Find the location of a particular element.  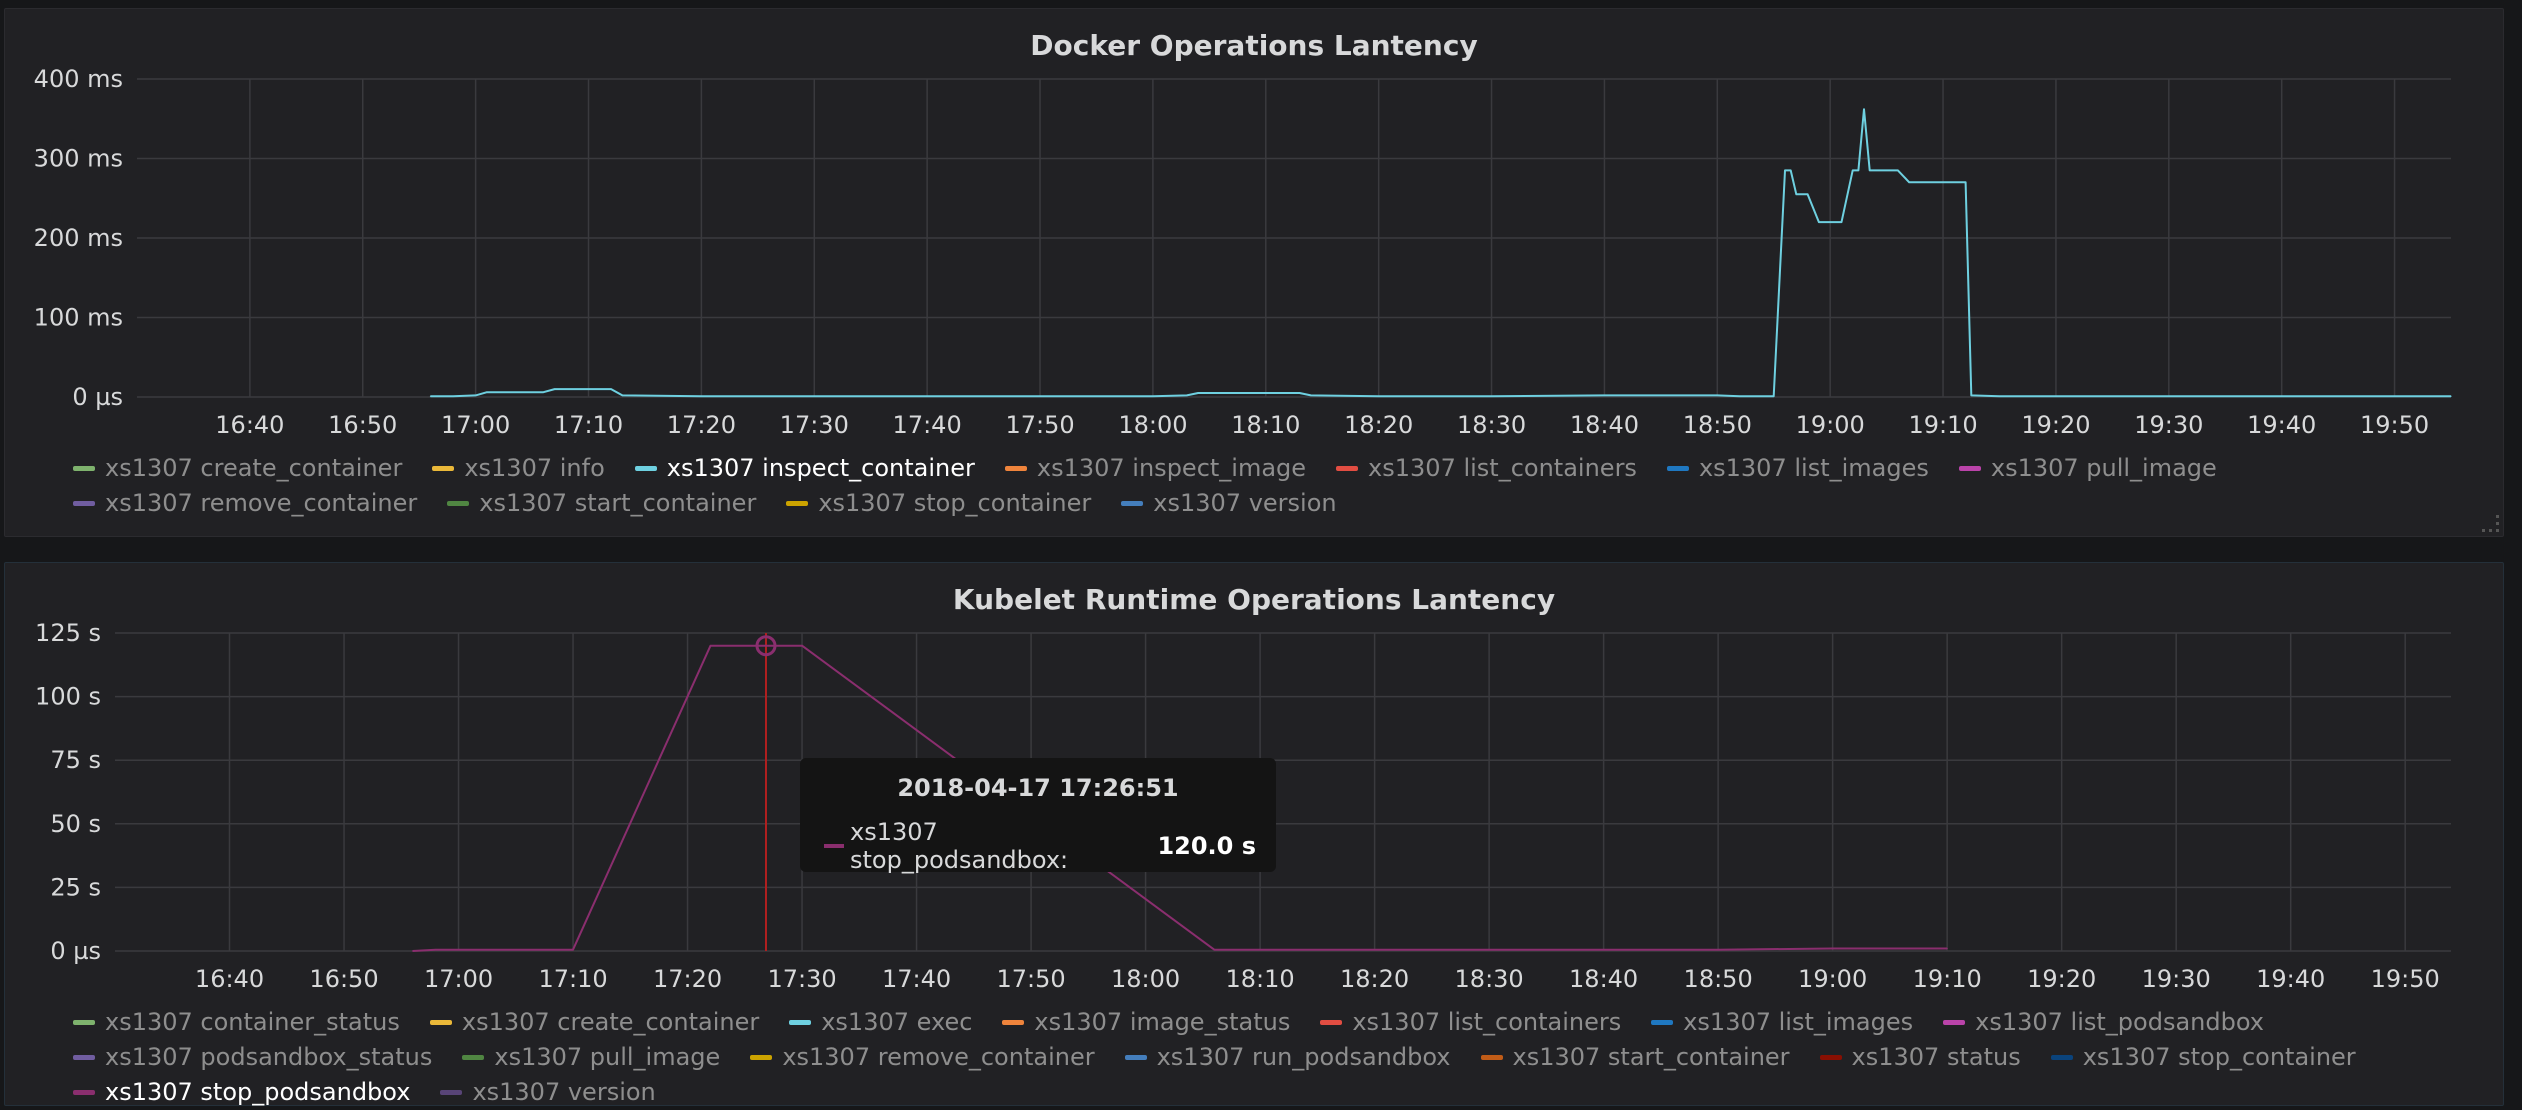

y-tick-label: 50 s is located at coordinates (75, 824).